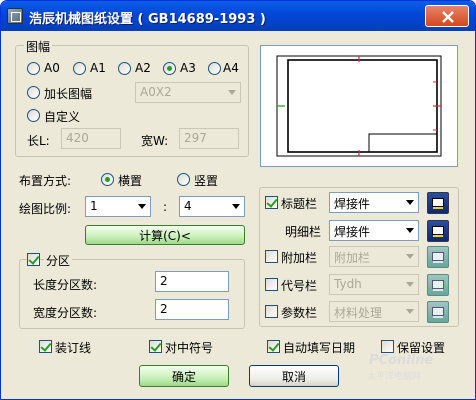 This screenshot has height=400, width=476. What do you see at coordinates (299, 258) in the screenshot?
I see `extra-block-label: 附加栏` at bounding box center [299, 258].